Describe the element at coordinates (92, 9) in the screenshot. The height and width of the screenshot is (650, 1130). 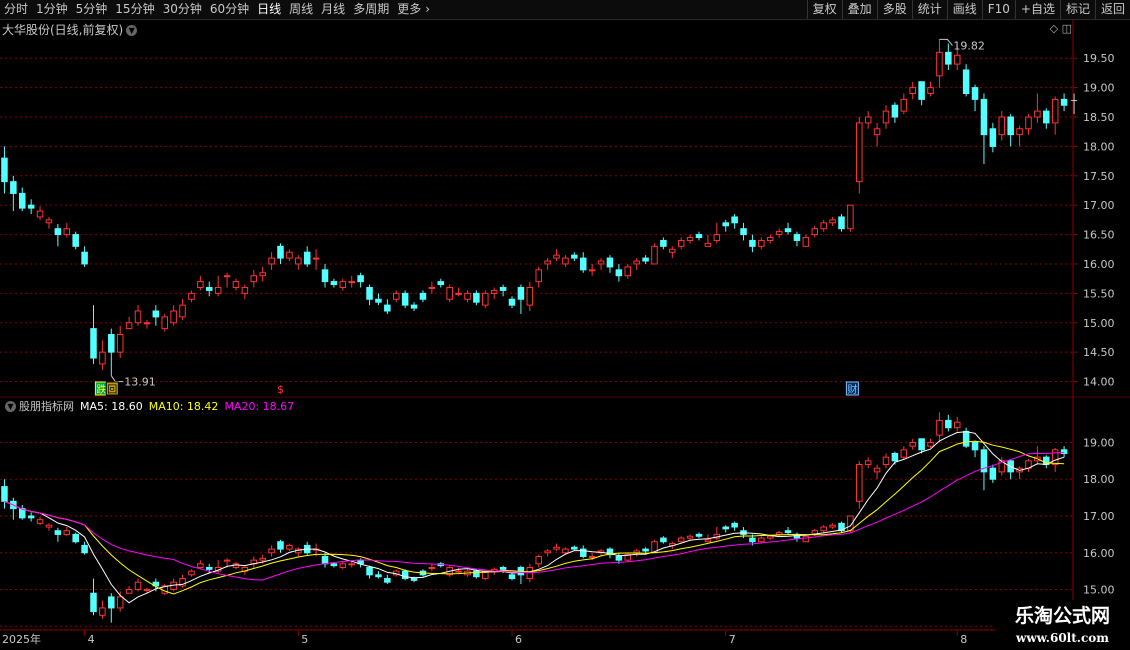
I see `period-tab-2: 5分钟` at that location.